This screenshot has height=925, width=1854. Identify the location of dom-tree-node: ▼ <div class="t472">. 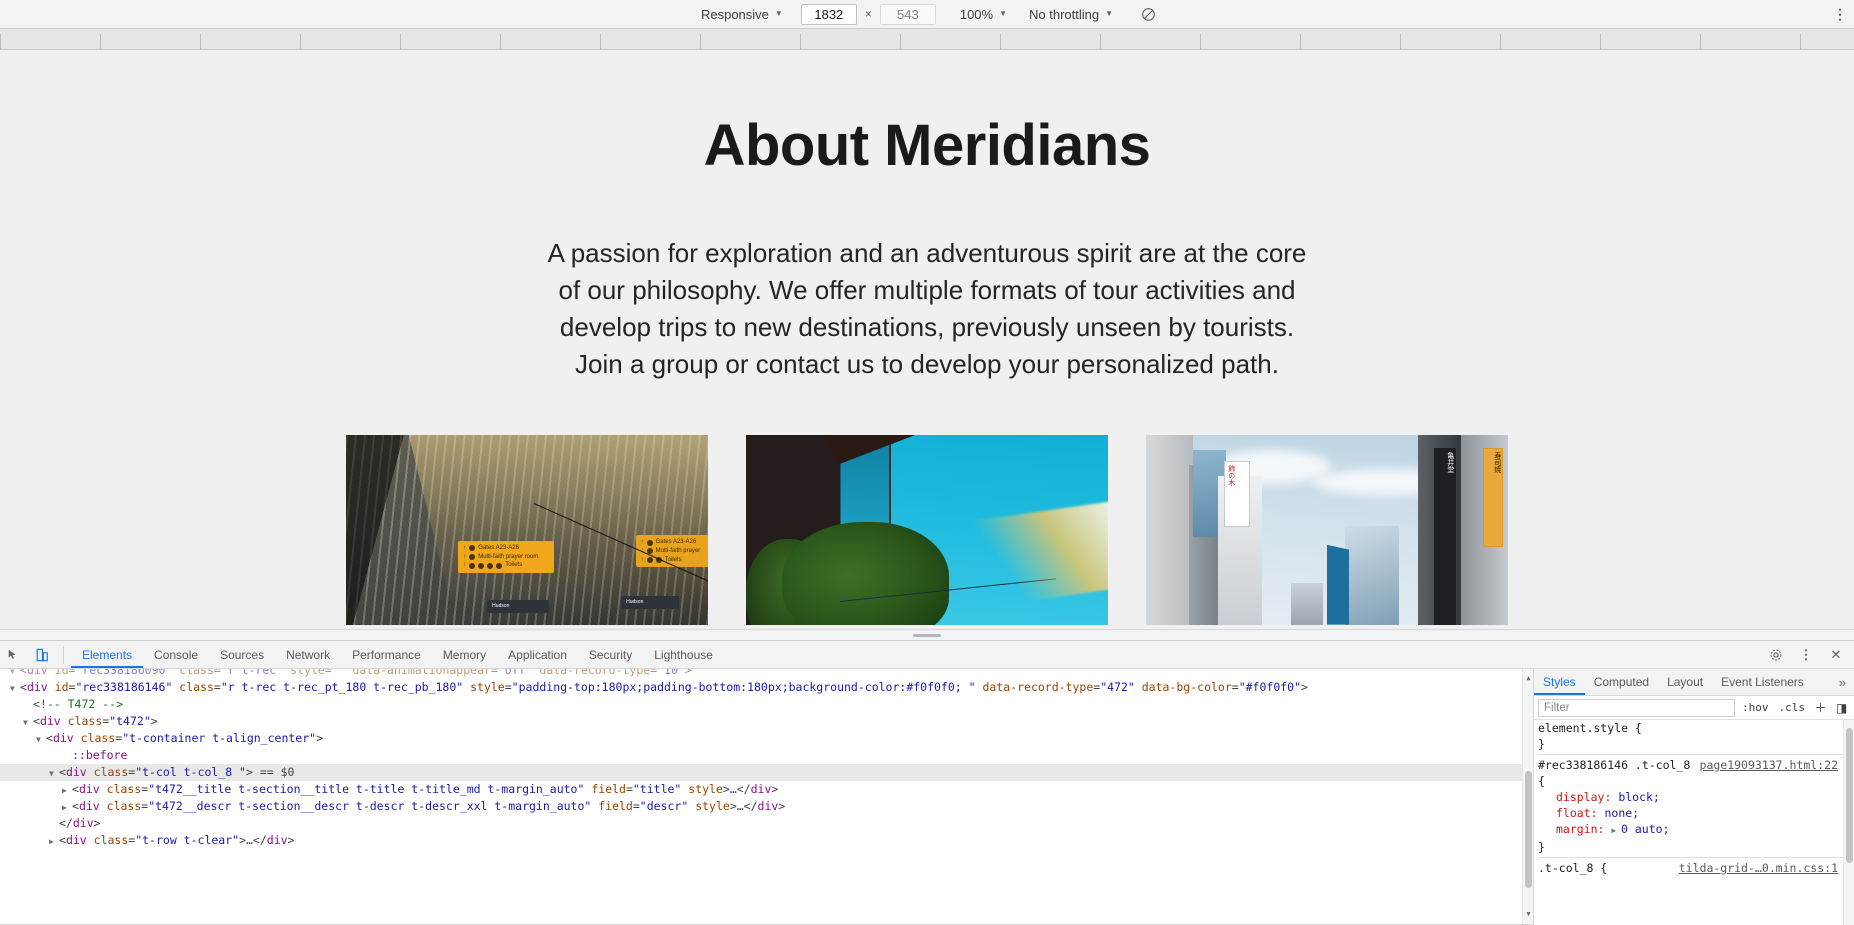
(766, 721).